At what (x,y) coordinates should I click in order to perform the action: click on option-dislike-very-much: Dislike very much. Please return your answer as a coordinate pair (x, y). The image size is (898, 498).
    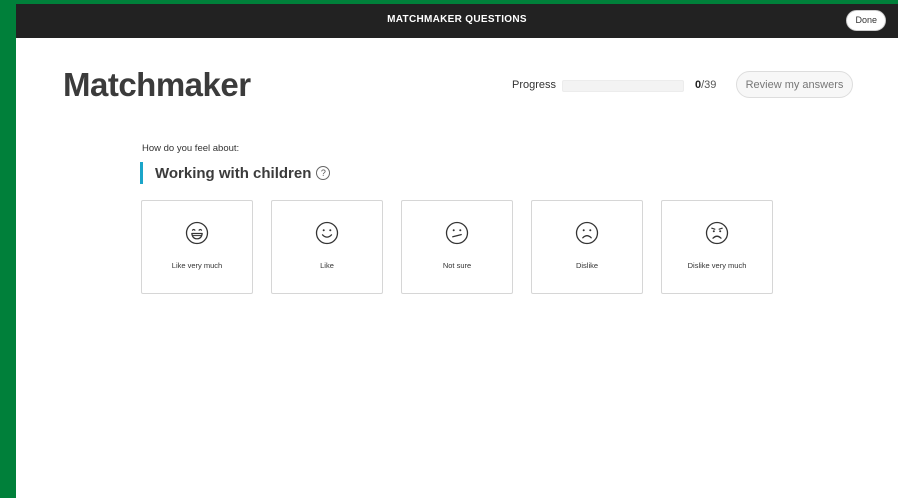
    Looking at the image, I should click on (717, 247).